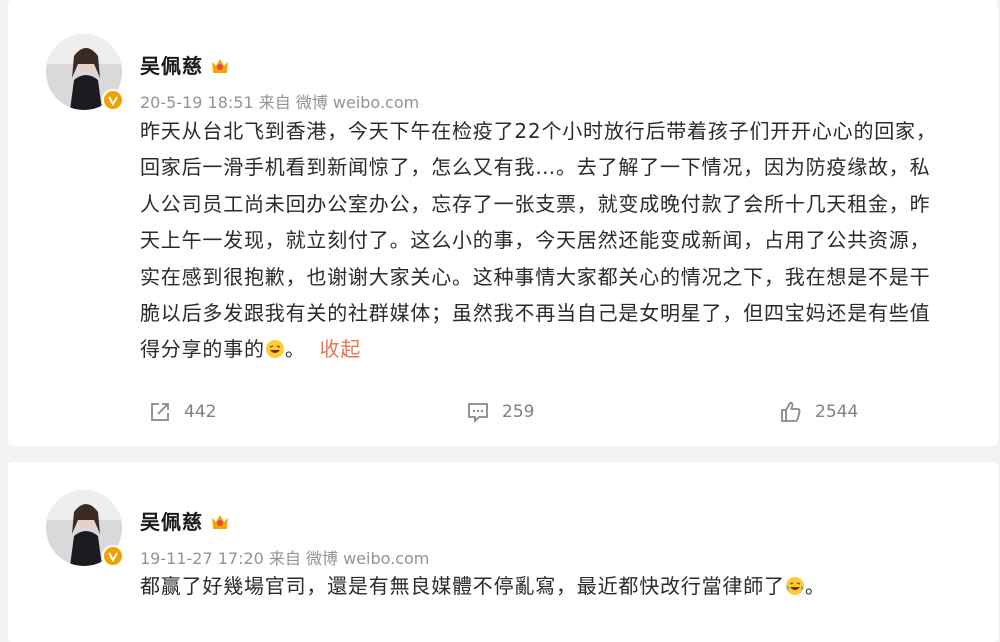 Image resolution: width=1000 pixels, height=642 pixels. I want to click on comment-count: 259, so click(518, 412).